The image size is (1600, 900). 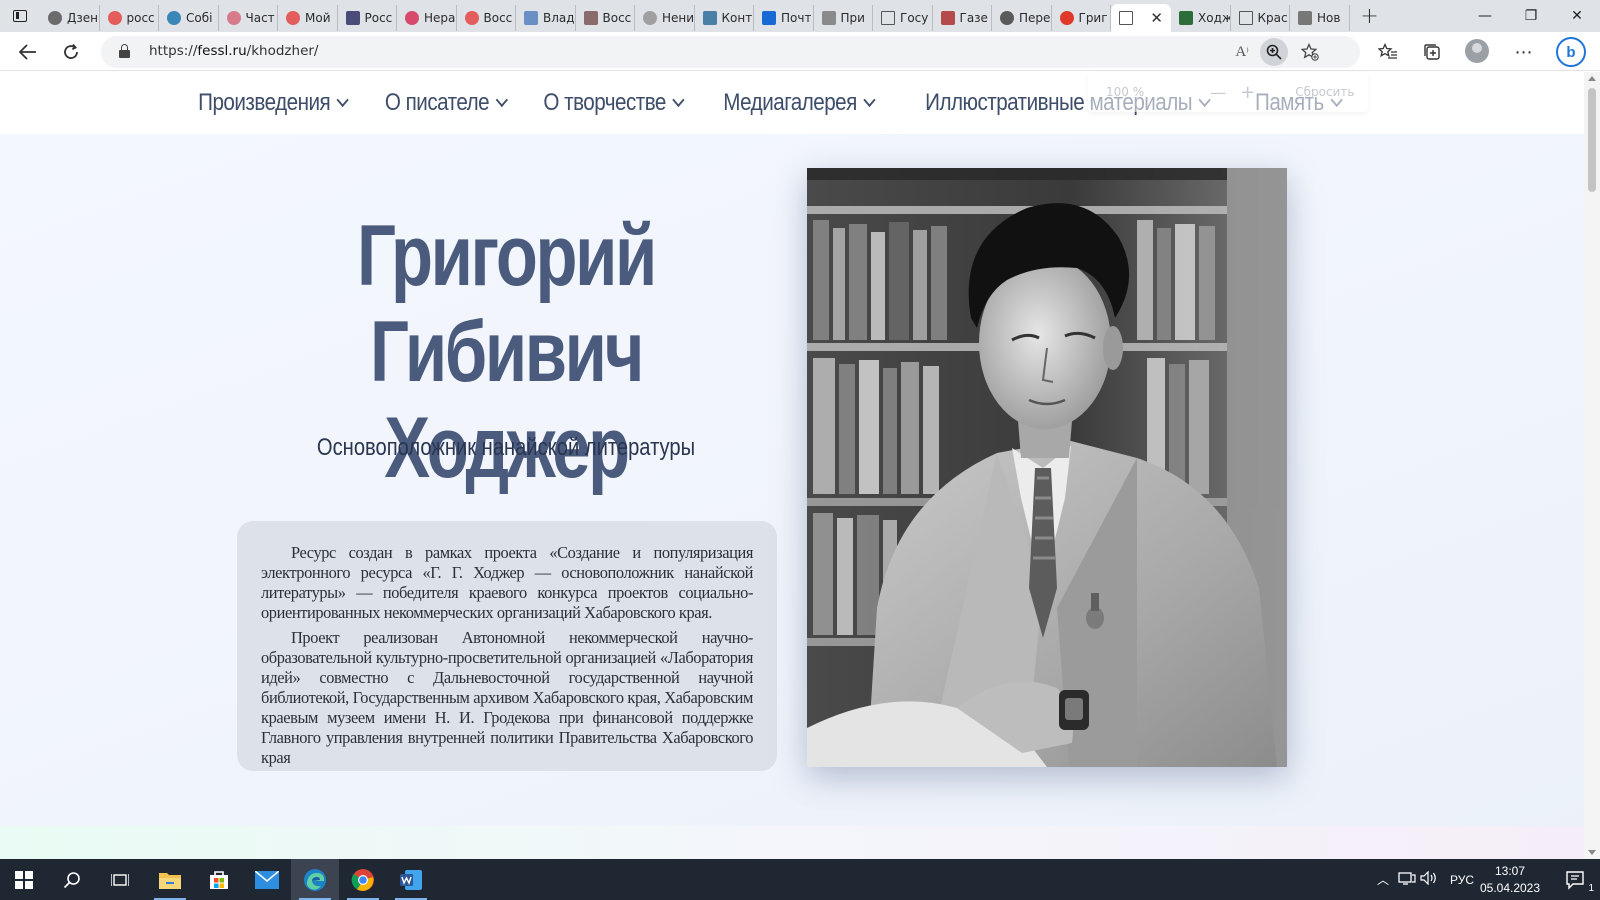 What do you see at coordinates (1462, 880) in the screenshot?
I see `input-language: РУС` at bounding box center [1462, 880].